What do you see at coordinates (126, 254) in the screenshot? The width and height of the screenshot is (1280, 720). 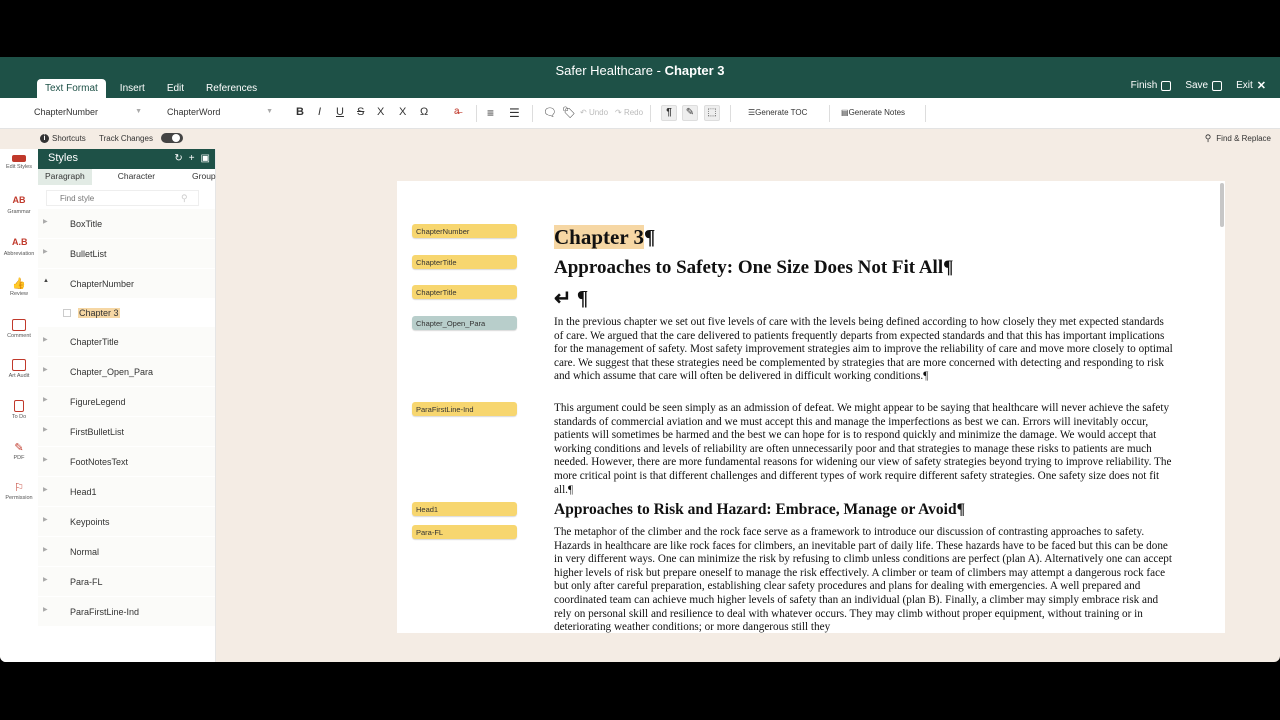 I see `style-item-bulletlist: ▶ BulletList` at bounding box center [126, 254].